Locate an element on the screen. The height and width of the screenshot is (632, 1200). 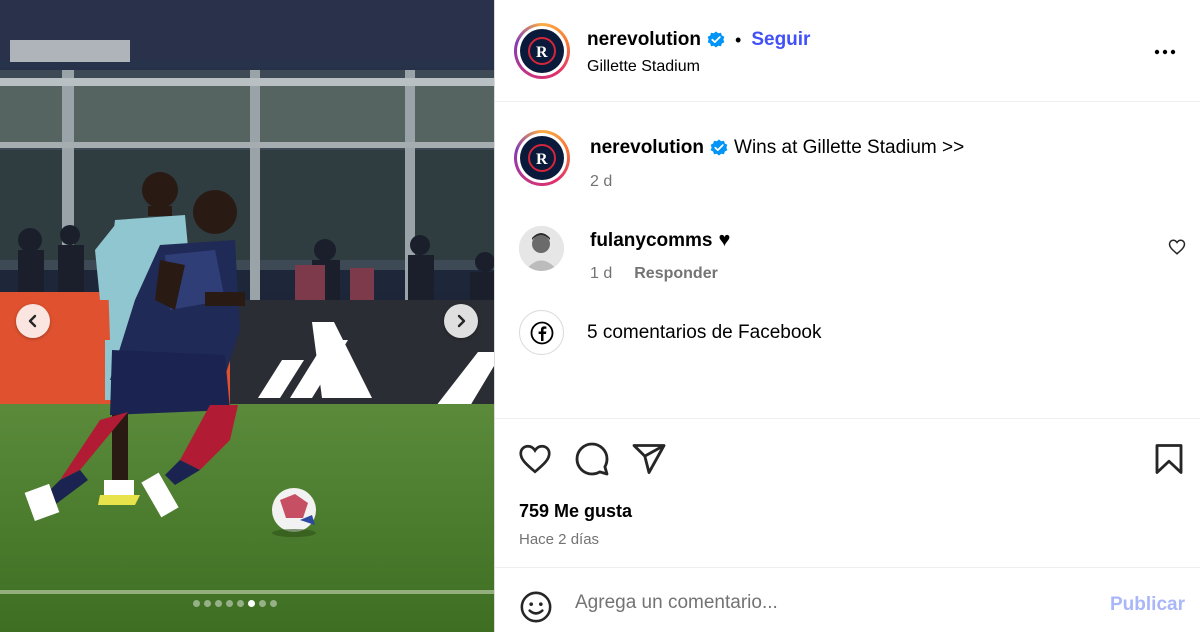
header-user-line: nerevolution • Seguir is located at coordinates (698, 40).